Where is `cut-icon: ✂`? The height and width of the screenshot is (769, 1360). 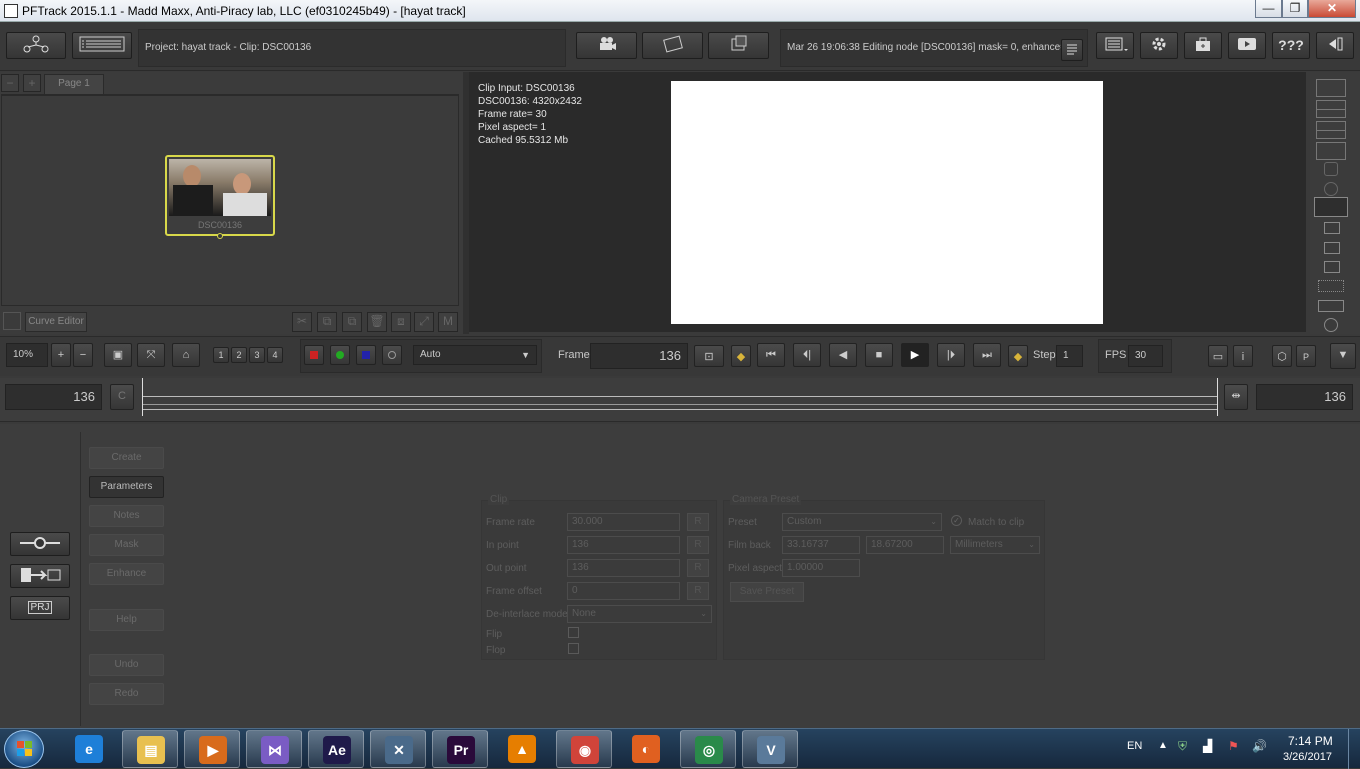 cut-icon: ✂ is located at coordinates (302, 322).